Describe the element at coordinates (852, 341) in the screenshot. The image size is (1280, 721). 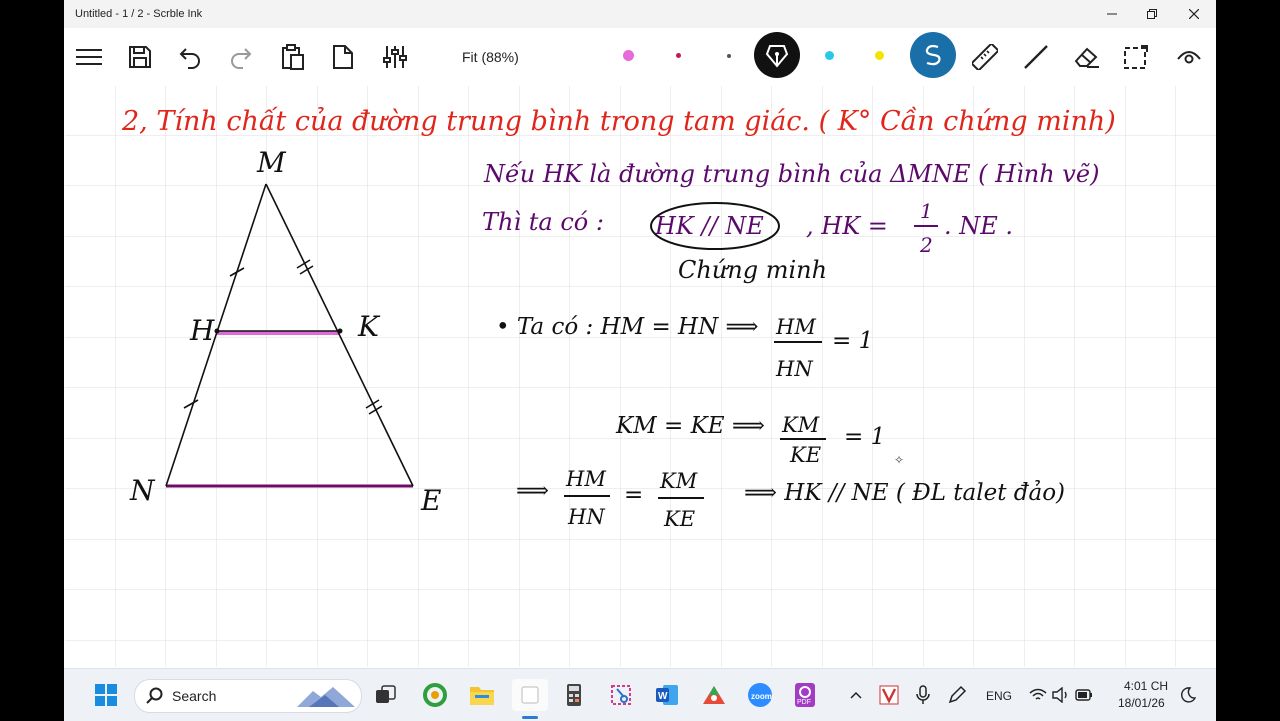
I see `step1-result: = 1` at that location.